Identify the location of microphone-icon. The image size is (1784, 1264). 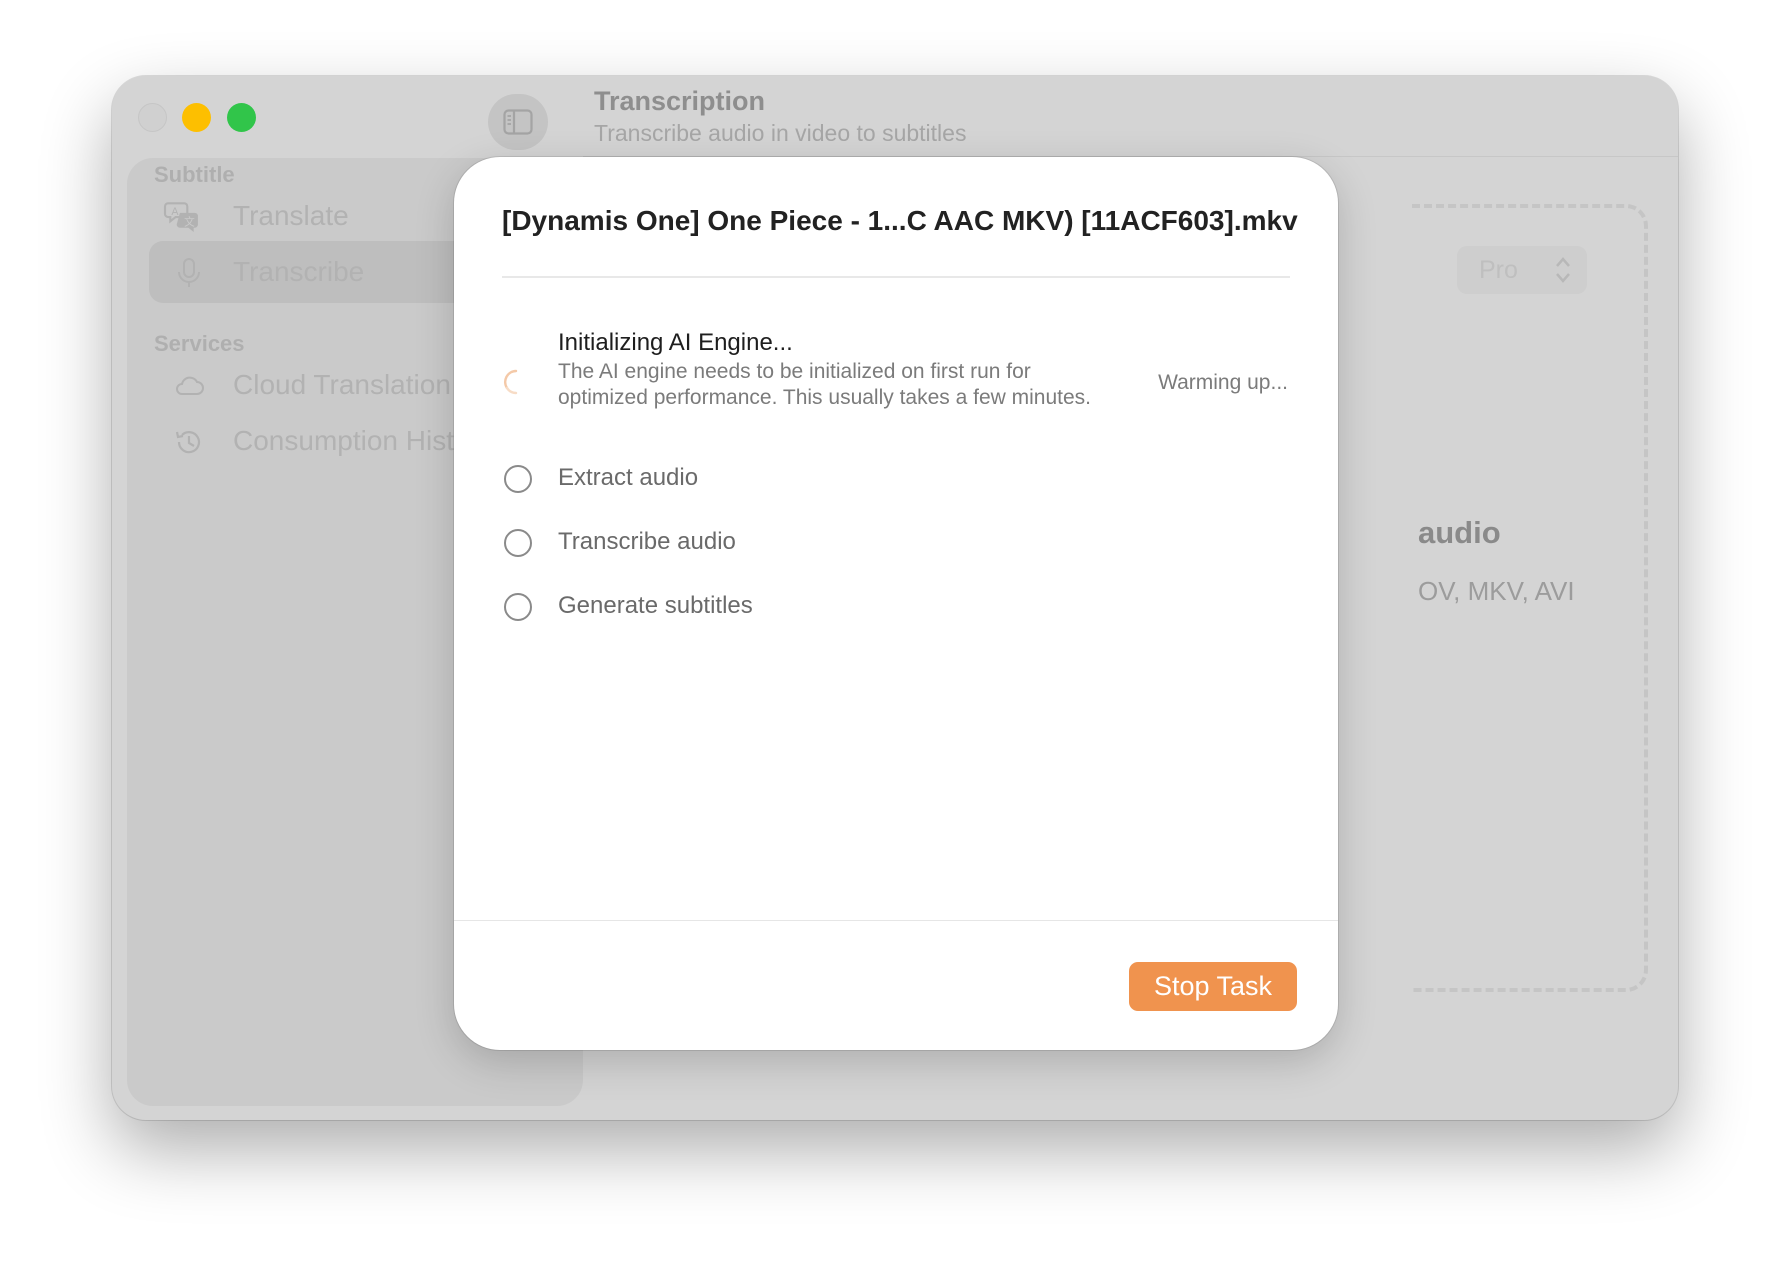
(189, 272).